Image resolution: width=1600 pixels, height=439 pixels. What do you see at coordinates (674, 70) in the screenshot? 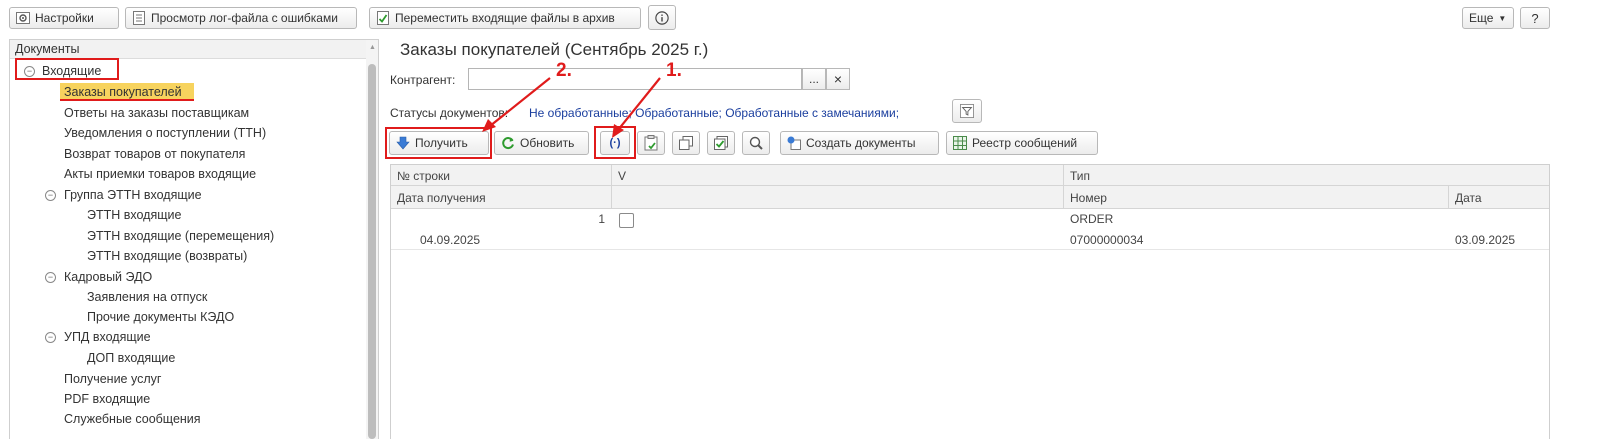
I see `annotation-label-one: 1.` at bounding box center [674, 70].